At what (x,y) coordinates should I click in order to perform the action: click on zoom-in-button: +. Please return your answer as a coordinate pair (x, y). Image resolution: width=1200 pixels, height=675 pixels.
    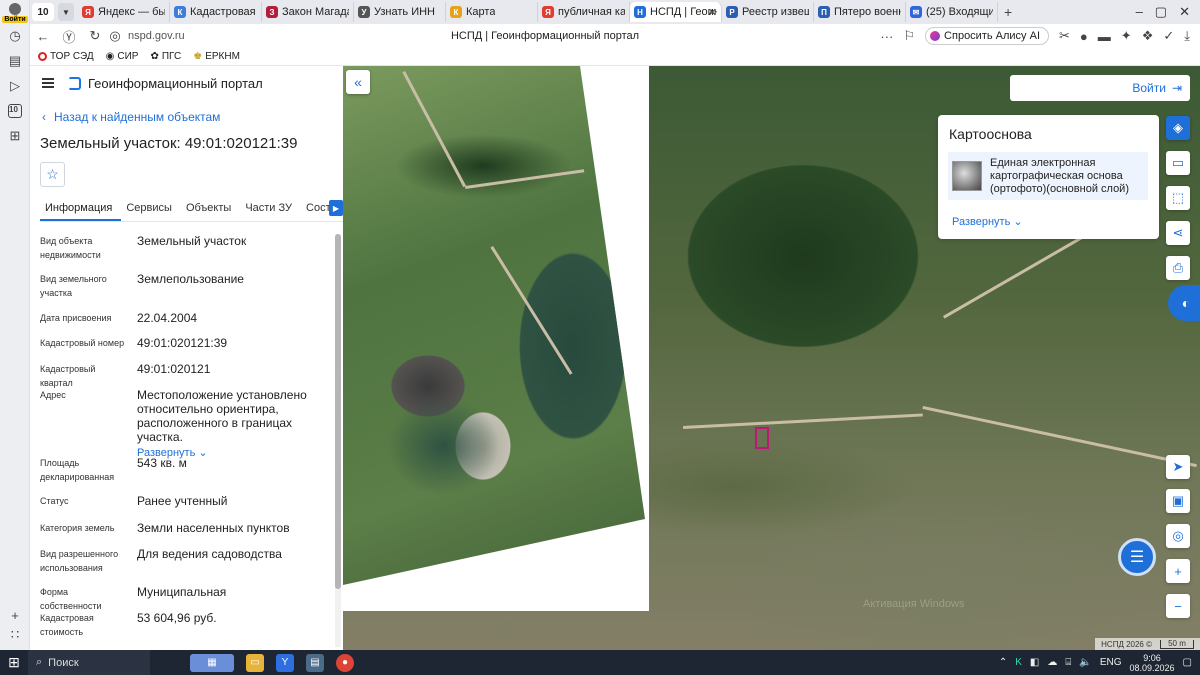
    Looking at the image, I should click on (1178, 571).